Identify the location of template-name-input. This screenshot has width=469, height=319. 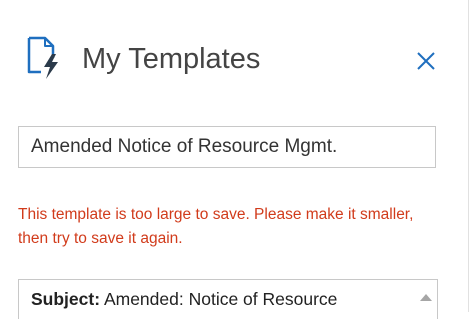
(227, 147).